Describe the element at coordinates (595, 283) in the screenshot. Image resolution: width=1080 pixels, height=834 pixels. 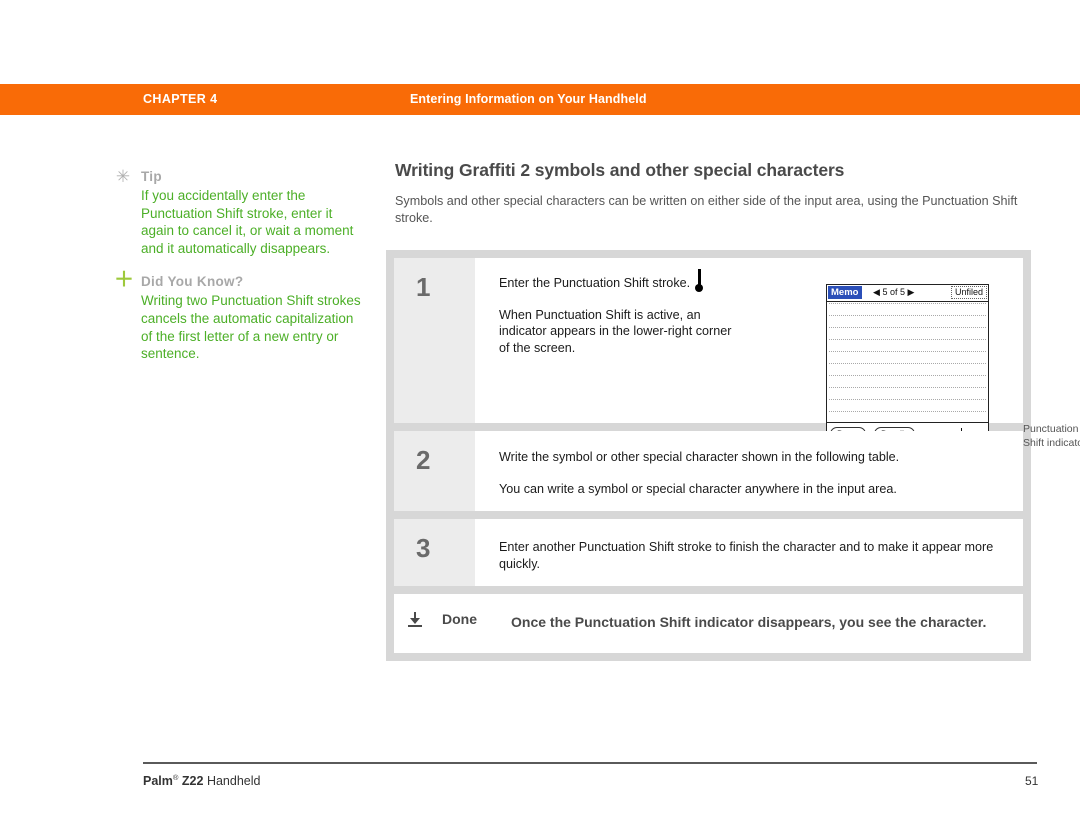
I see `step-paragraph-text: Enter the Punctuation Shift stroke.` at that location.